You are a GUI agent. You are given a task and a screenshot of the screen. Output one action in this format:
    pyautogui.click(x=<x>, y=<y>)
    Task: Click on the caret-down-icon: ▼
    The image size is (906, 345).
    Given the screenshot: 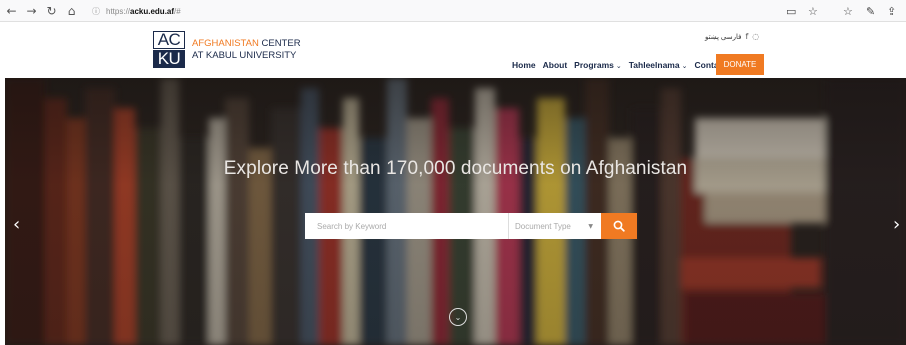 What is the action you would take?
    pyautogui.click(x=590, y=226)
    